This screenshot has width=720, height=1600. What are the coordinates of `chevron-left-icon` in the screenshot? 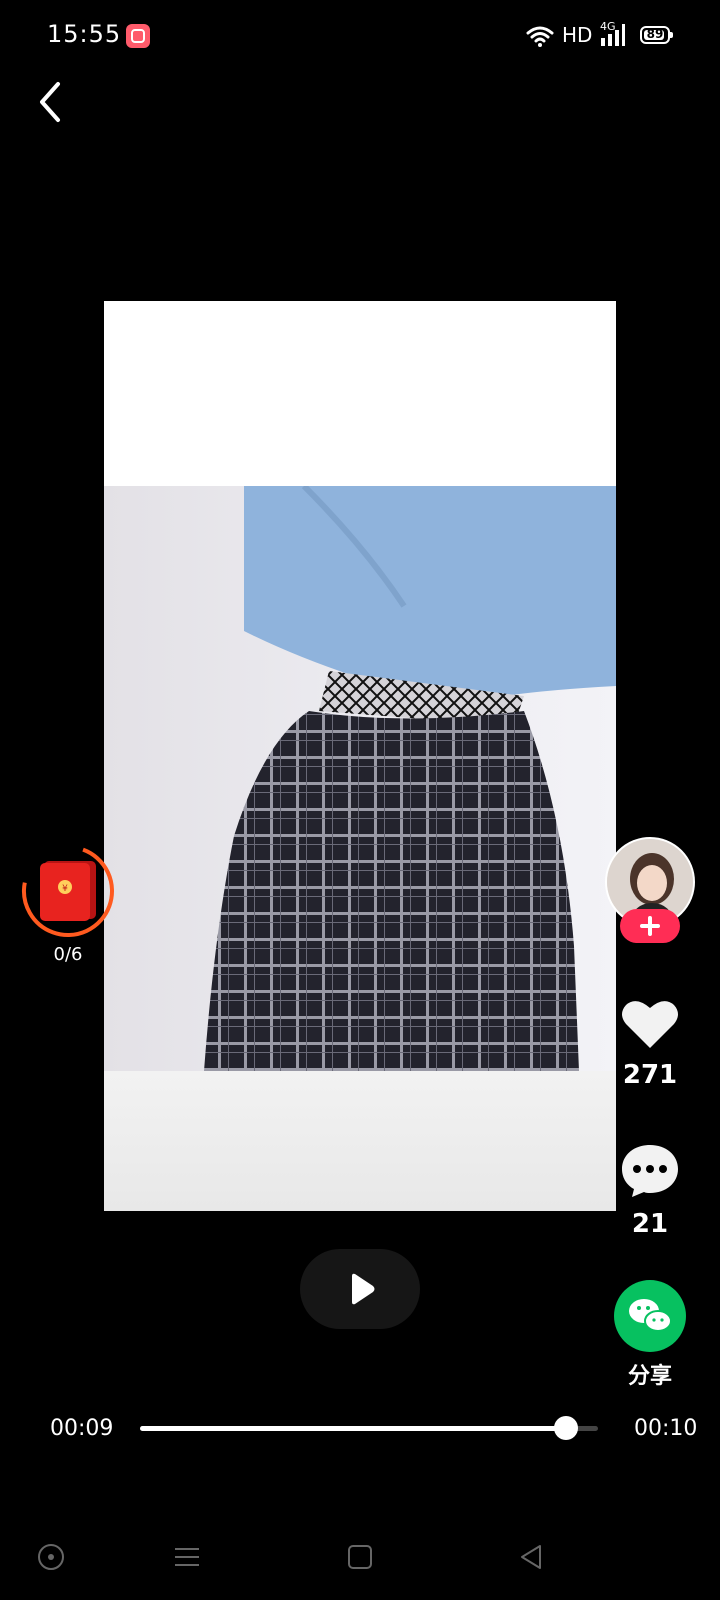 It's located at (50, 102).